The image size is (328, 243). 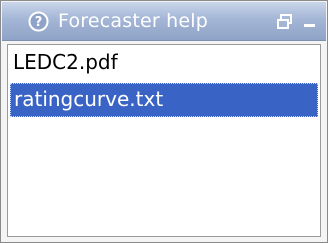 What do you see at coordinates (164, 64) in the screenshot?
I see `list-item: LEDC2.pdf` at bounding box center [164, 64].